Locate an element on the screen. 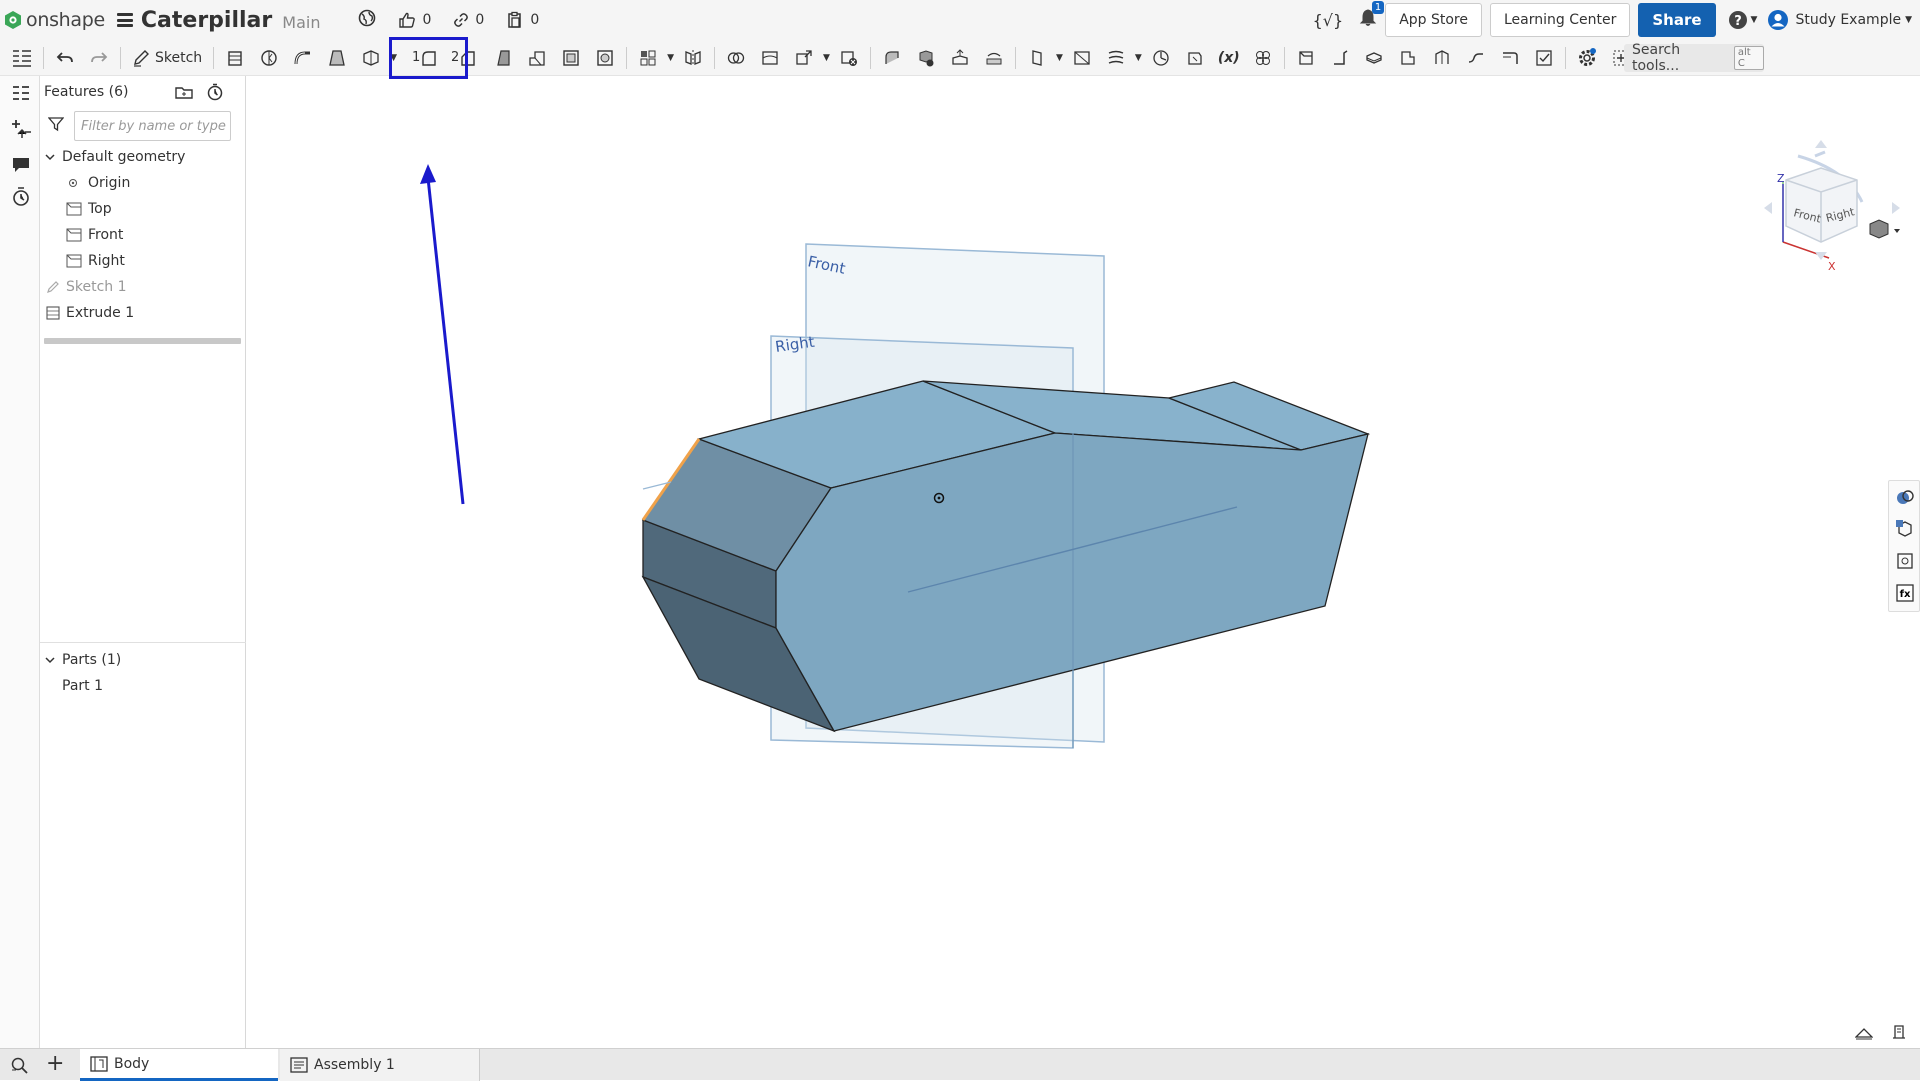 The width and height of the screenshot is (1920, 1081). modify-fillet-icon is located at coordinates (892, 58).